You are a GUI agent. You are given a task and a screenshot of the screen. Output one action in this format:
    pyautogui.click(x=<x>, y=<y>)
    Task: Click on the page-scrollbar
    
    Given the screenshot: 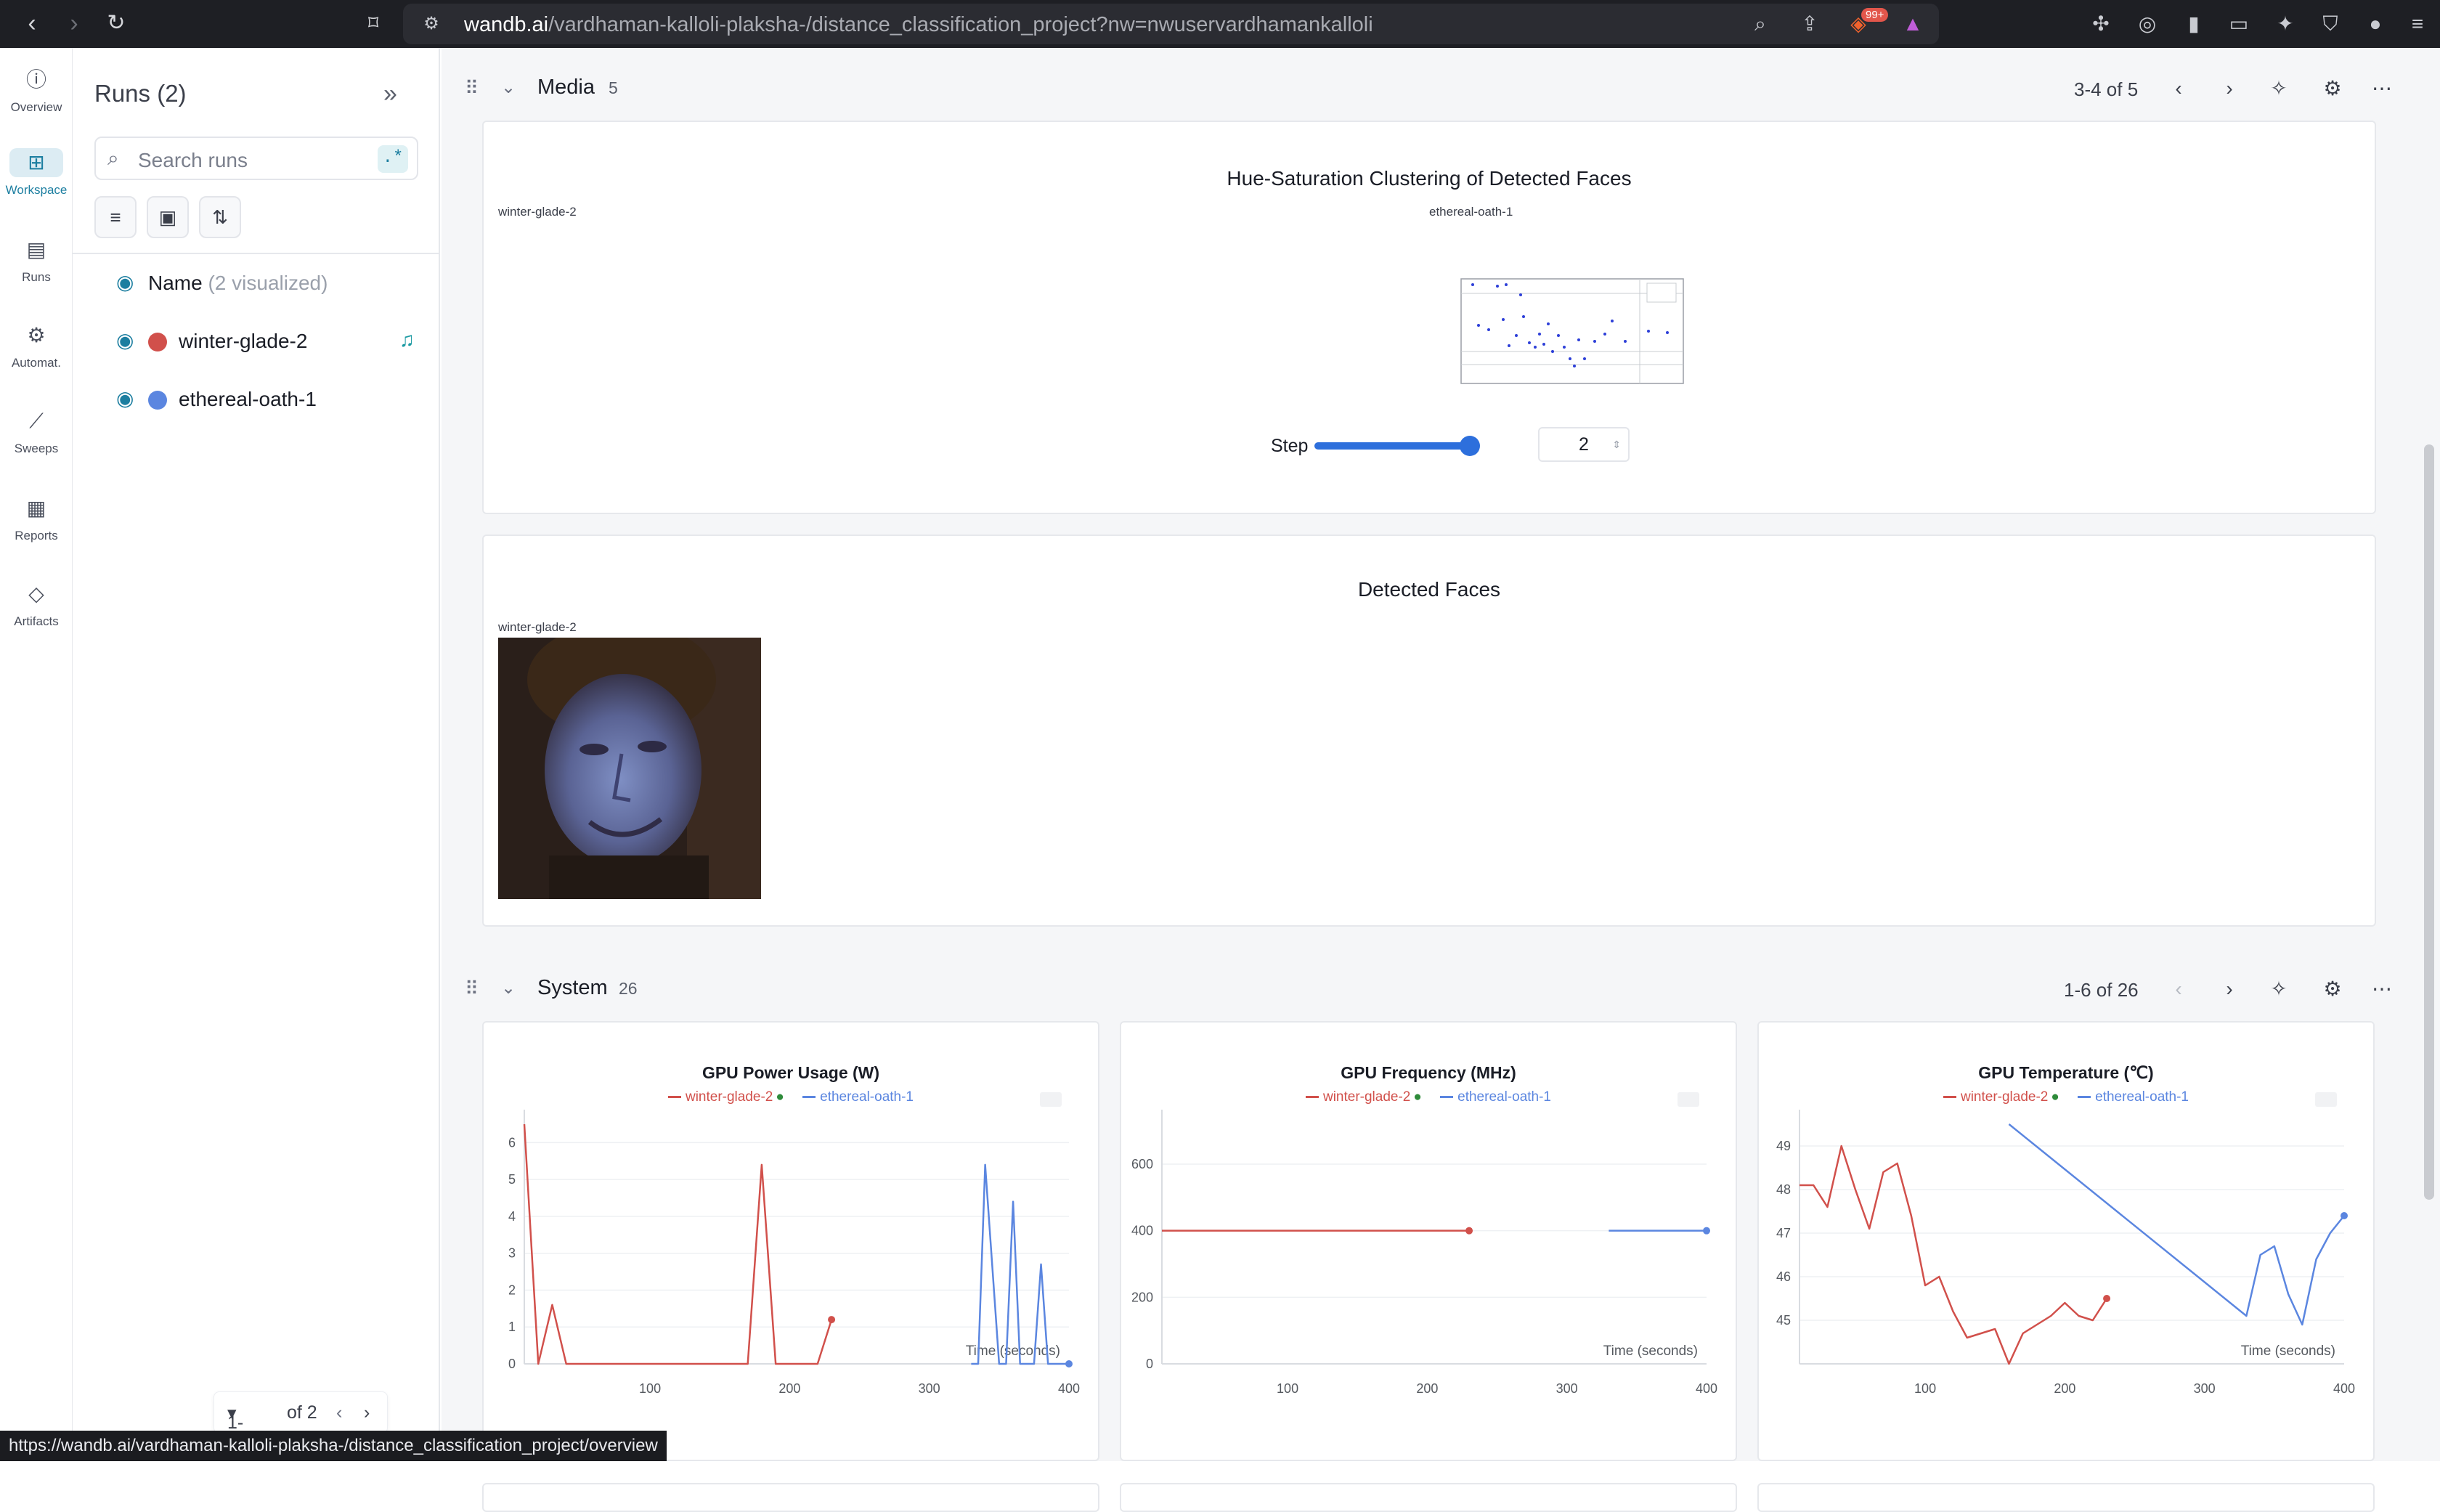 What is the action you would take?
    pyautogui.click(x=2429, y=822)
    